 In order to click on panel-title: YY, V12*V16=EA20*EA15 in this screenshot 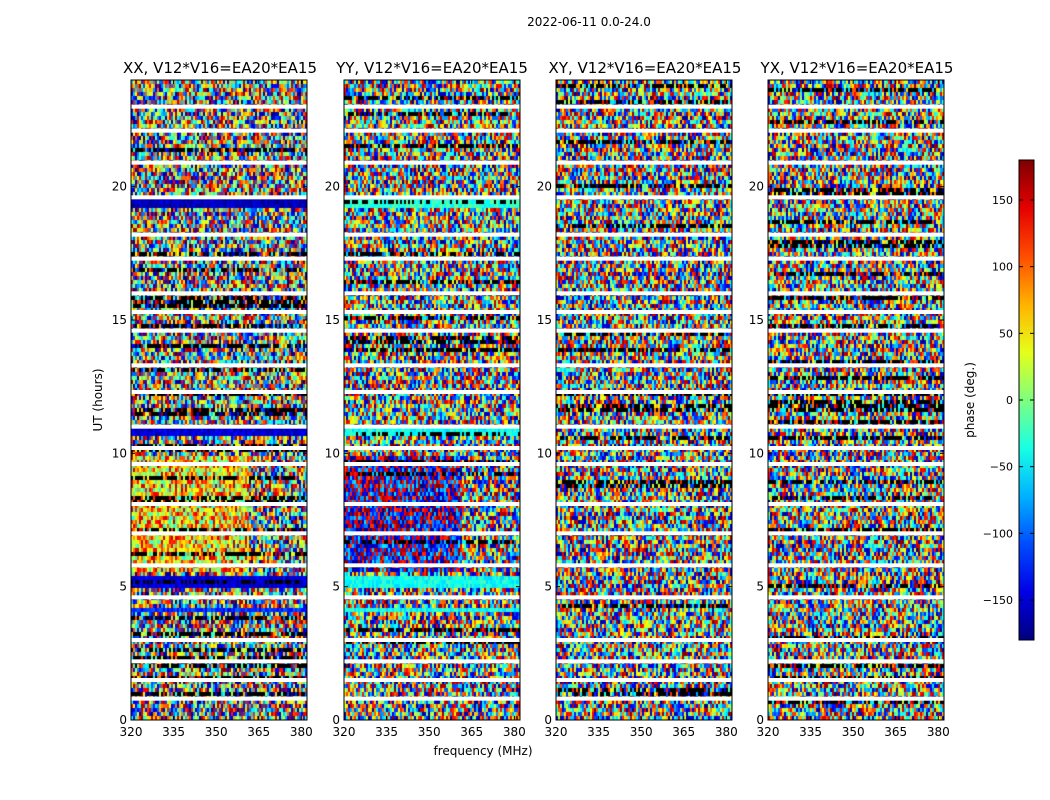, I will do `click(431, 68)`.